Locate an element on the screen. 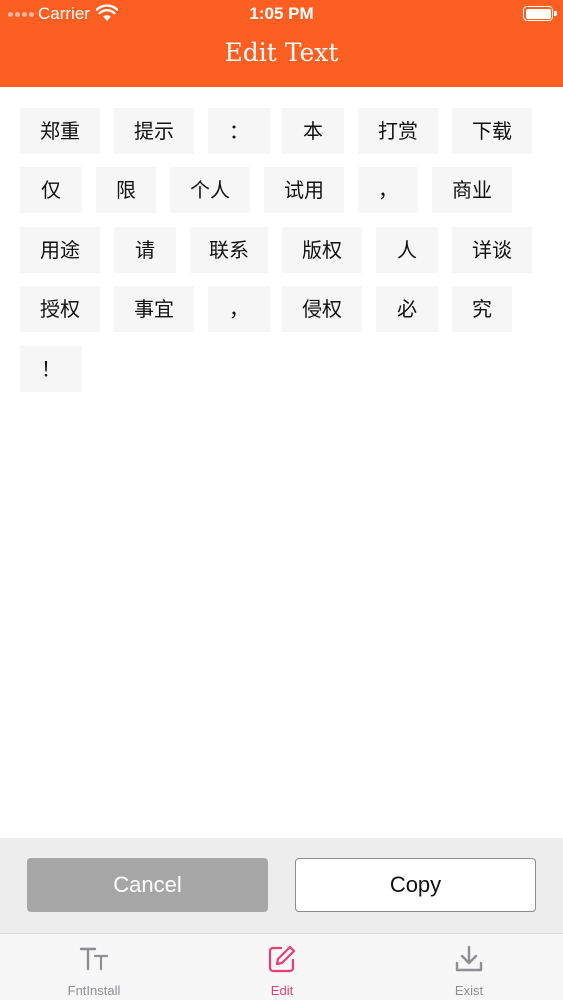 The image size is (563, 1000). tab-bar: FntInstall Edit Exist is located at coordinates (281, 966).